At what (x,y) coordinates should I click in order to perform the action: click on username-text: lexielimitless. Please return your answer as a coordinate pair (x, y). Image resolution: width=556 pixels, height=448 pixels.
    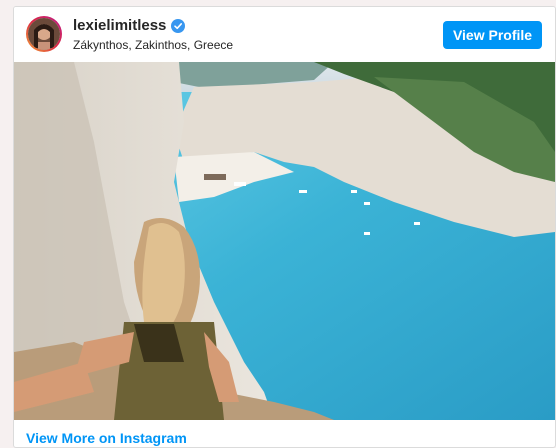
    Looking at the image, I should click on (120, 25).